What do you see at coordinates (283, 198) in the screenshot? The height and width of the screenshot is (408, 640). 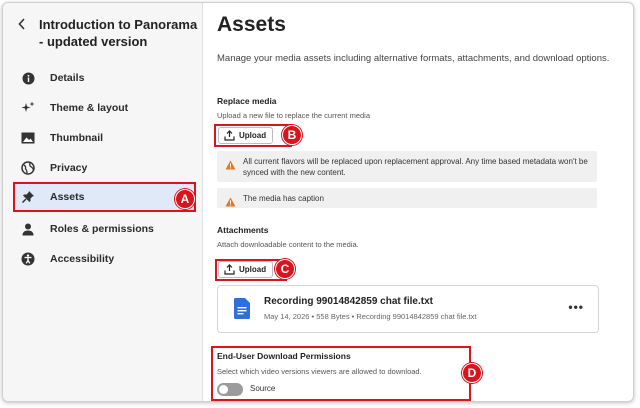 I see `alert-text: The media has caption` at bounding box center [283, 198].